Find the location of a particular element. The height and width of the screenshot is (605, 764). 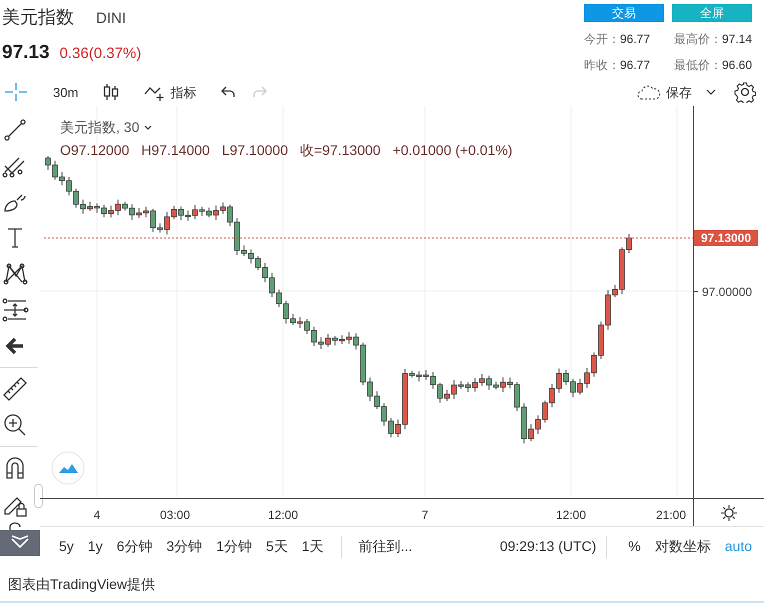

range-button: 5天 is located at coordinates (276, 546).